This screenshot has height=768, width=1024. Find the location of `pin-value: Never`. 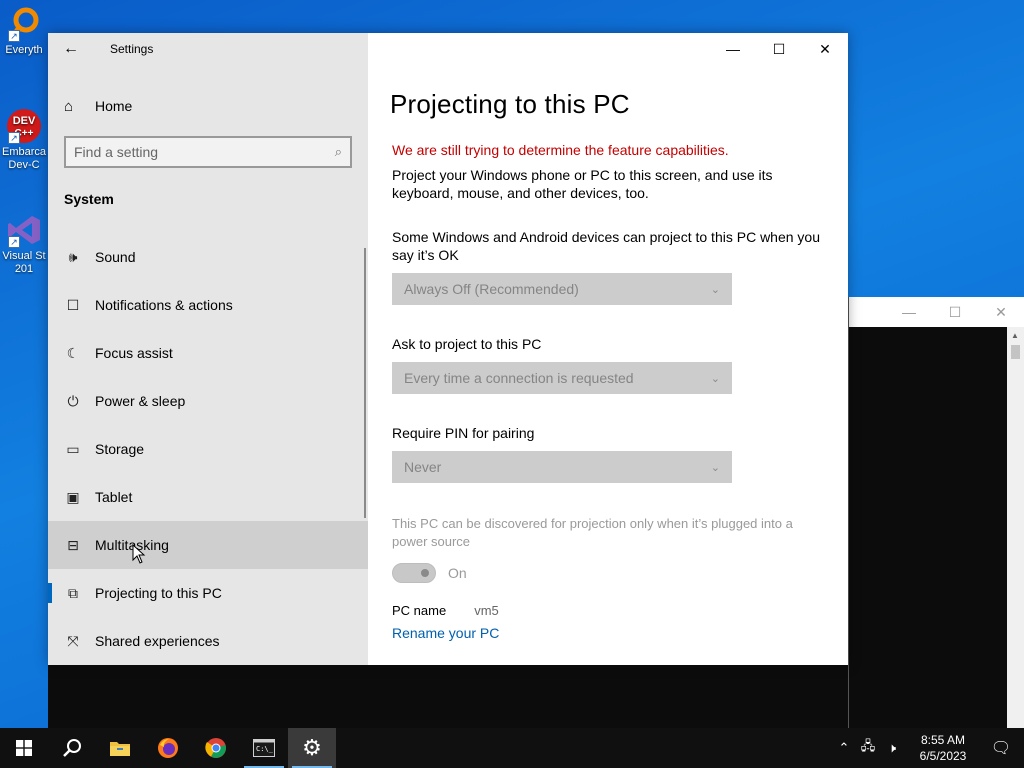

pin-value: Never is located at coordinates (423, 467).